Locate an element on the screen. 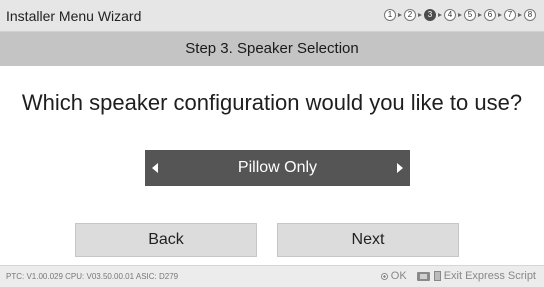 The width and height of the screenshot is (544, 287). step-7-indicator: 7 is located at coordinates (510, 15).